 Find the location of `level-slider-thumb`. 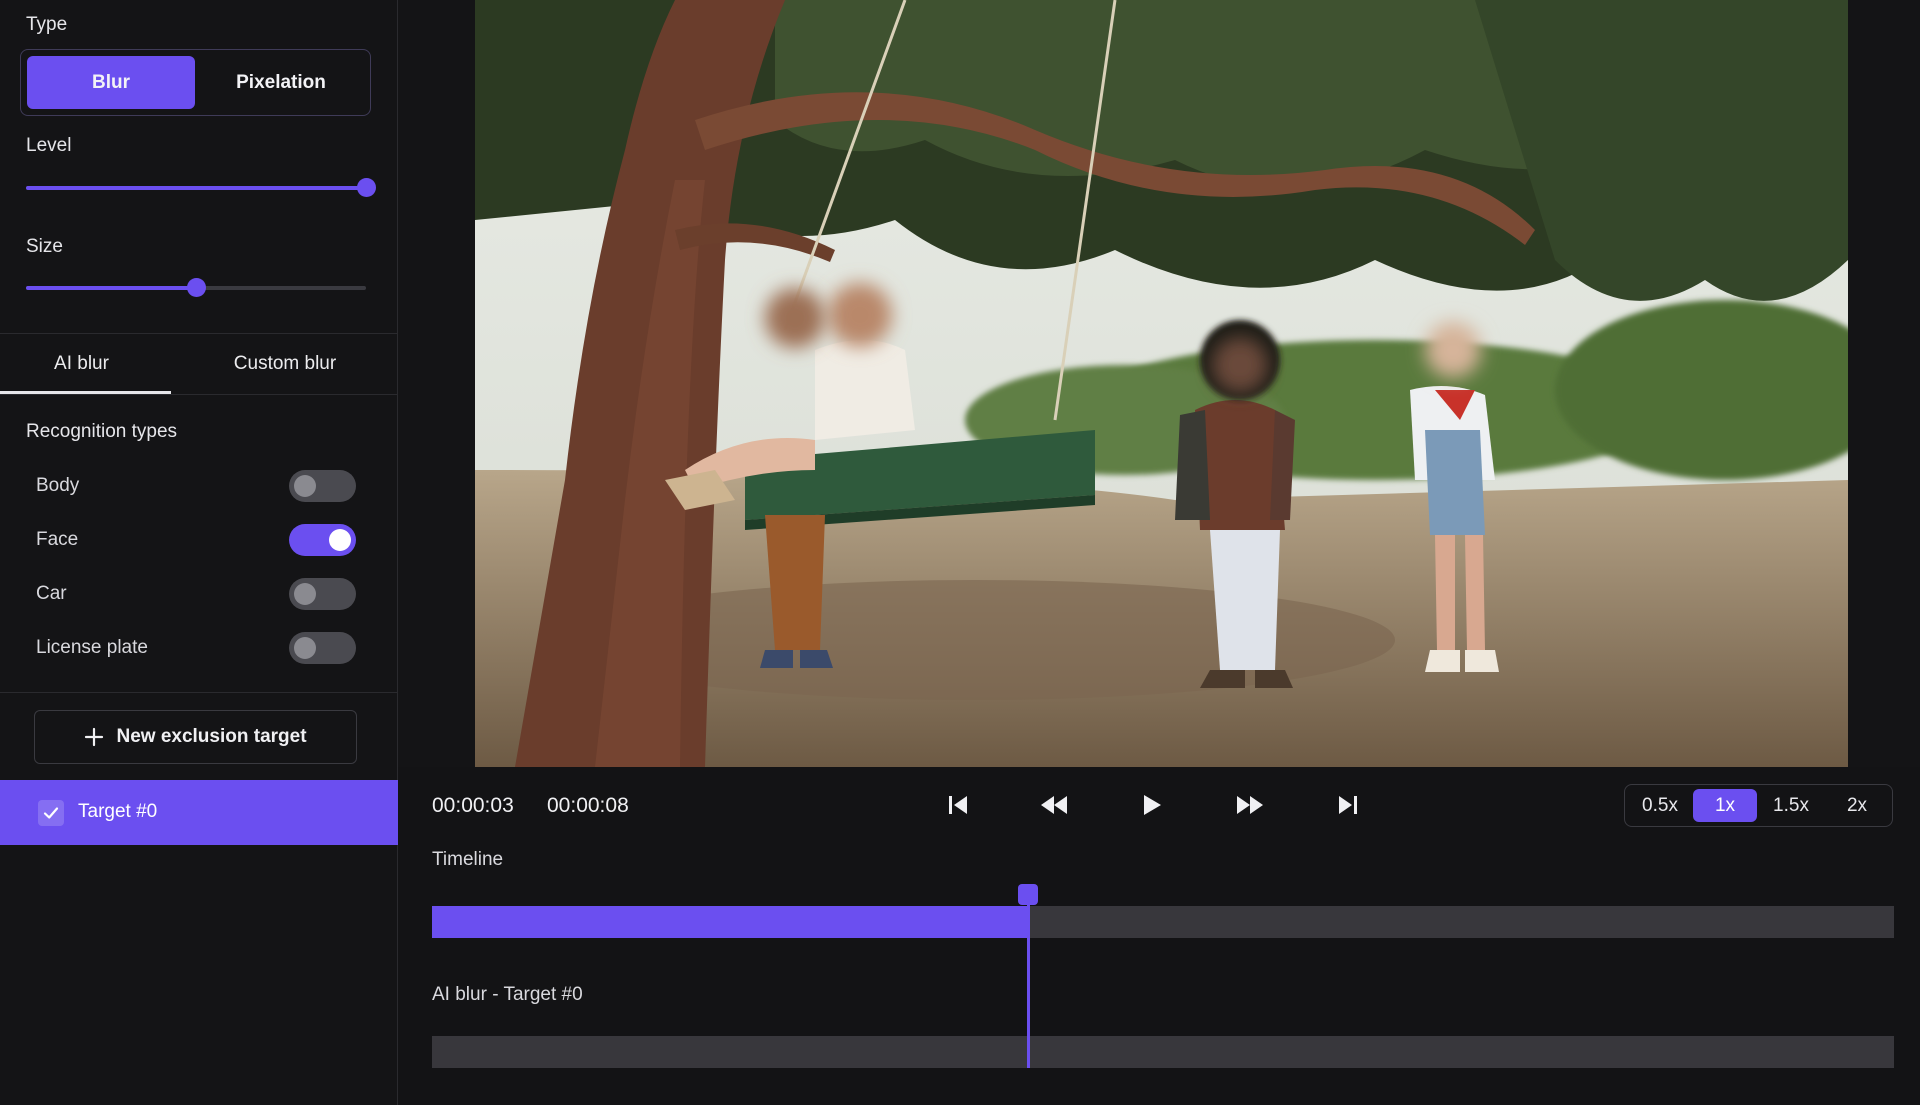

level-slider-thumb is located at coordinates (366, 187).